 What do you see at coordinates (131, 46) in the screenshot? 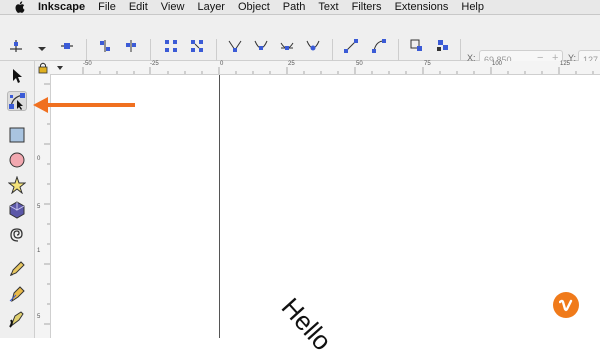
I see `break-path-icon` at bounding box center [131, 46].